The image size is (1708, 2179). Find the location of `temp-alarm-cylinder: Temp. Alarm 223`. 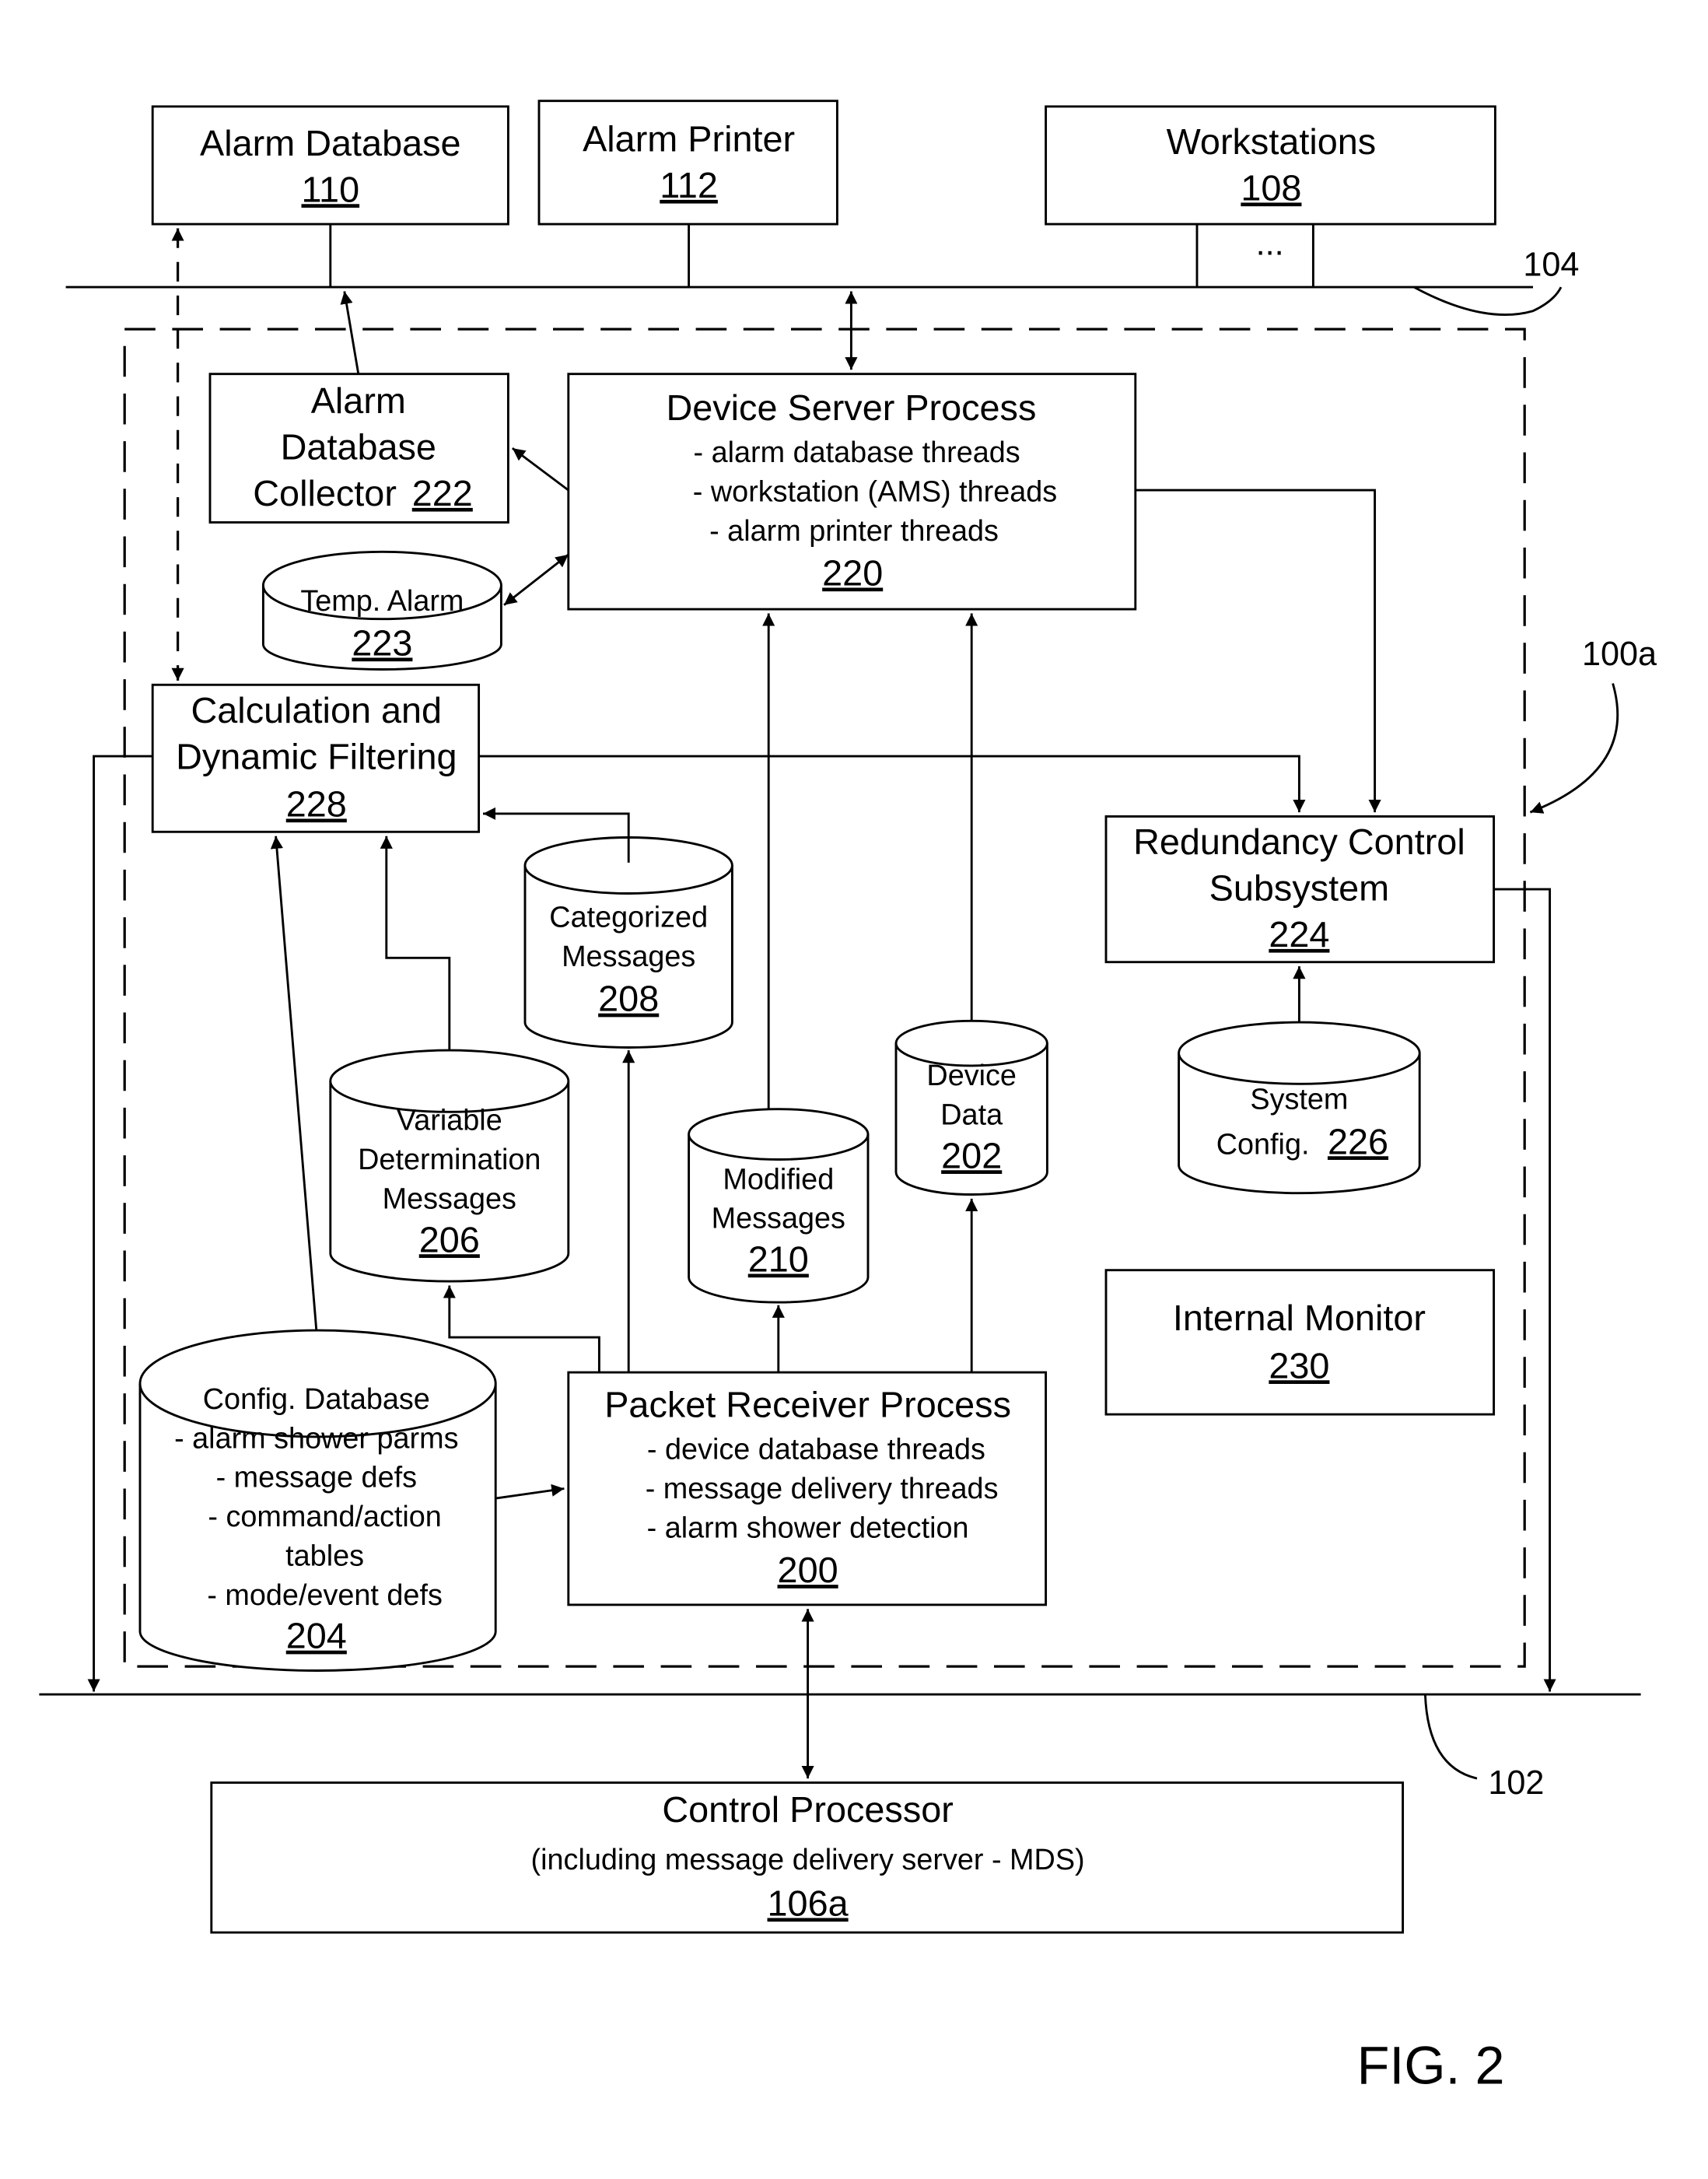

temp-alarm-cylinder: Temp. Alarm 223 is located at coordinates (382, 610).